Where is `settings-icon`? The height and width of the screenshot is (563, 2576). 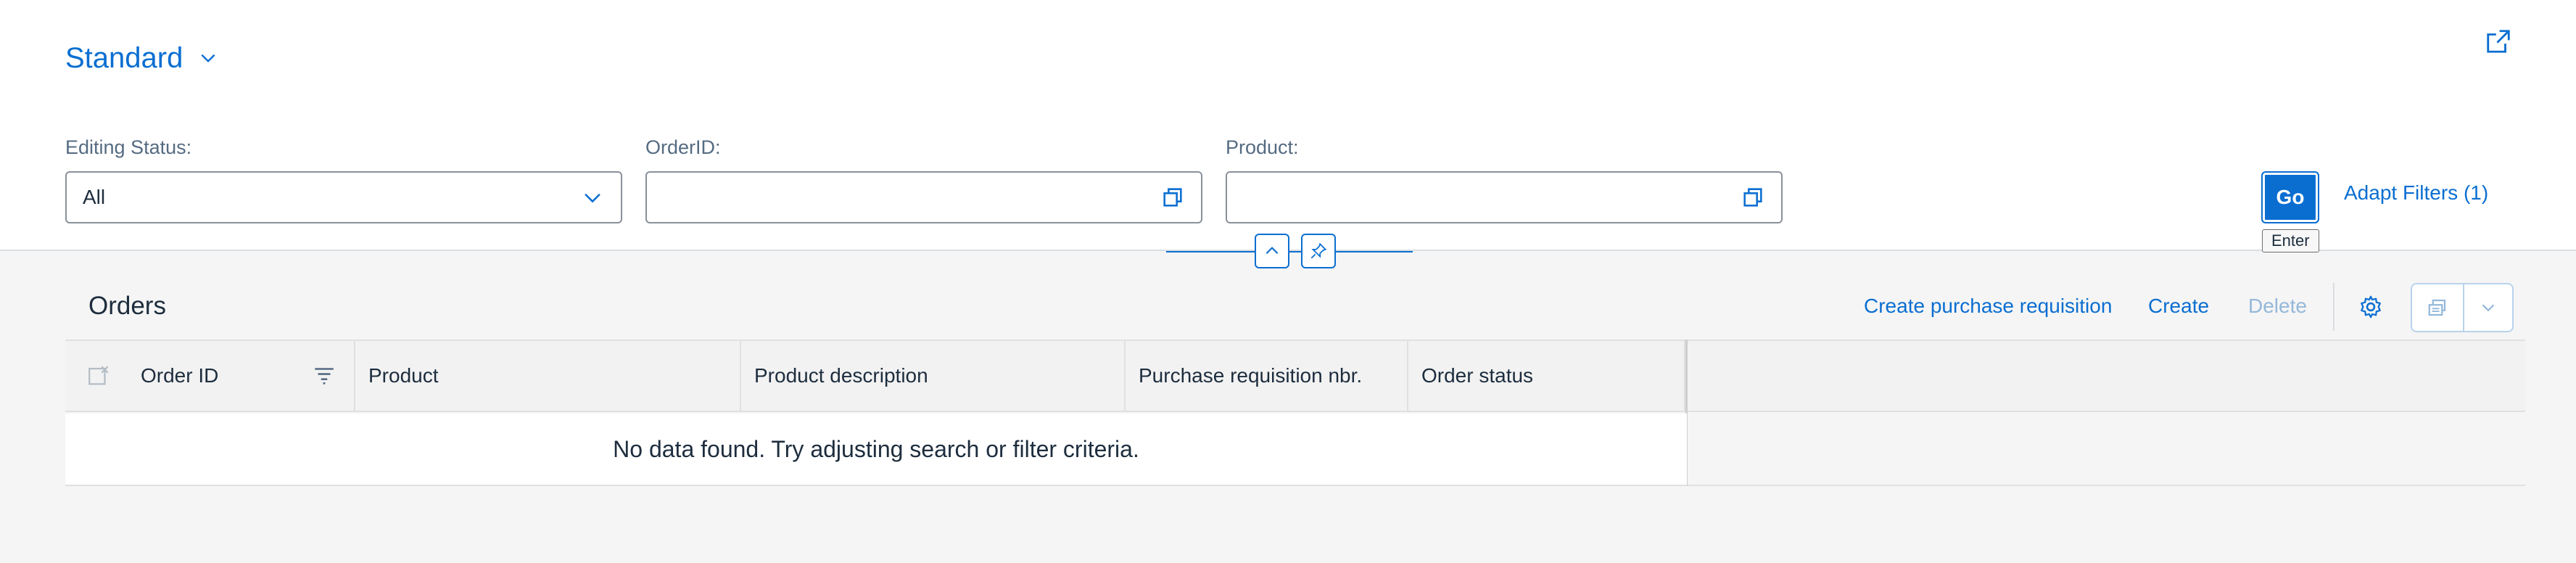
settings-icon is located at coordinates (2371, 307).